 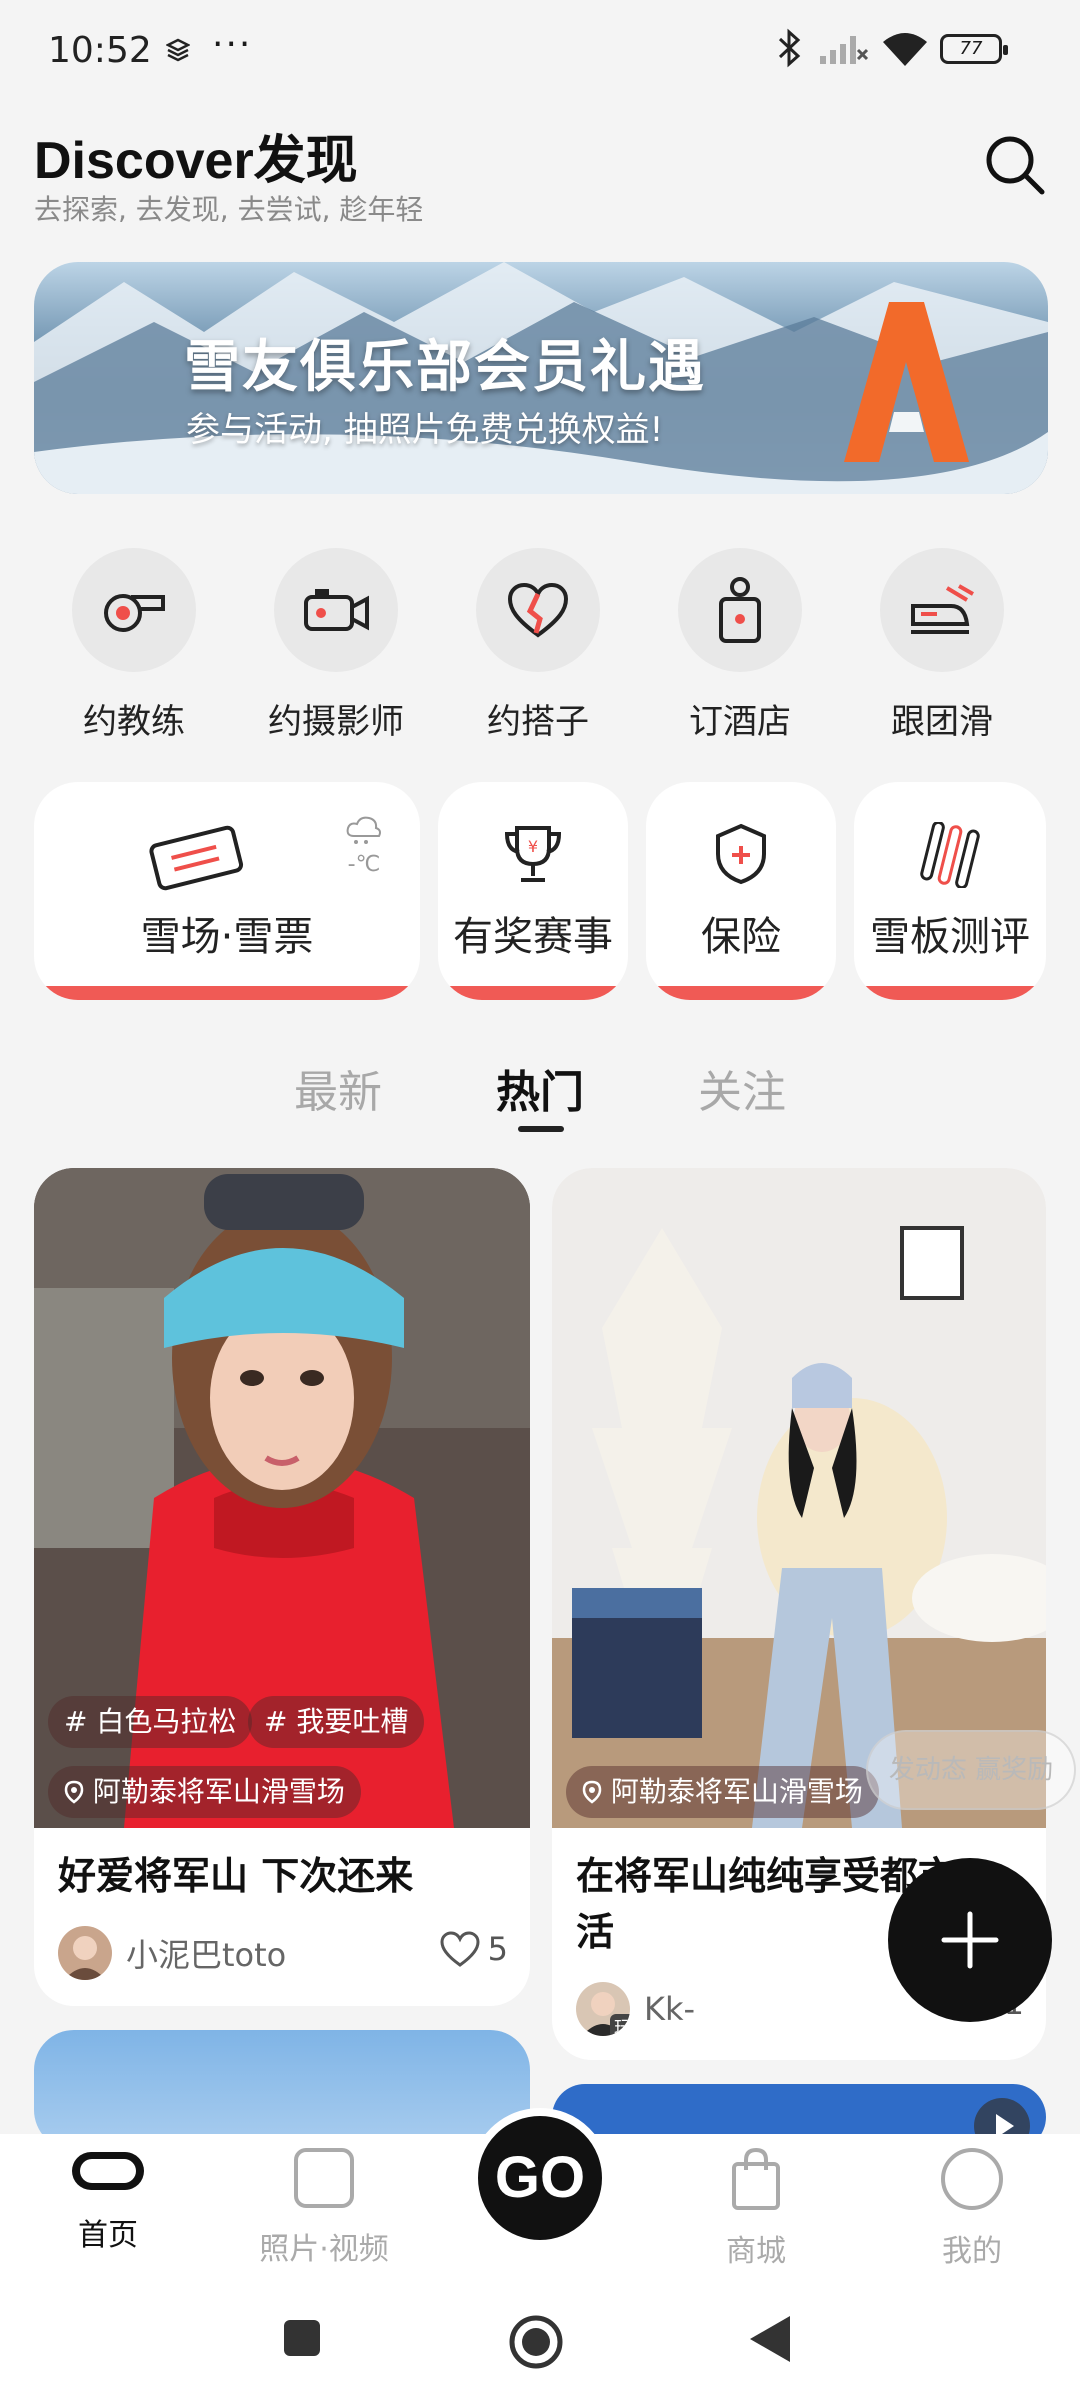 I want to click on post-reward-tooltip: 发动态 赢奖励, so click(x=971, y=1770).